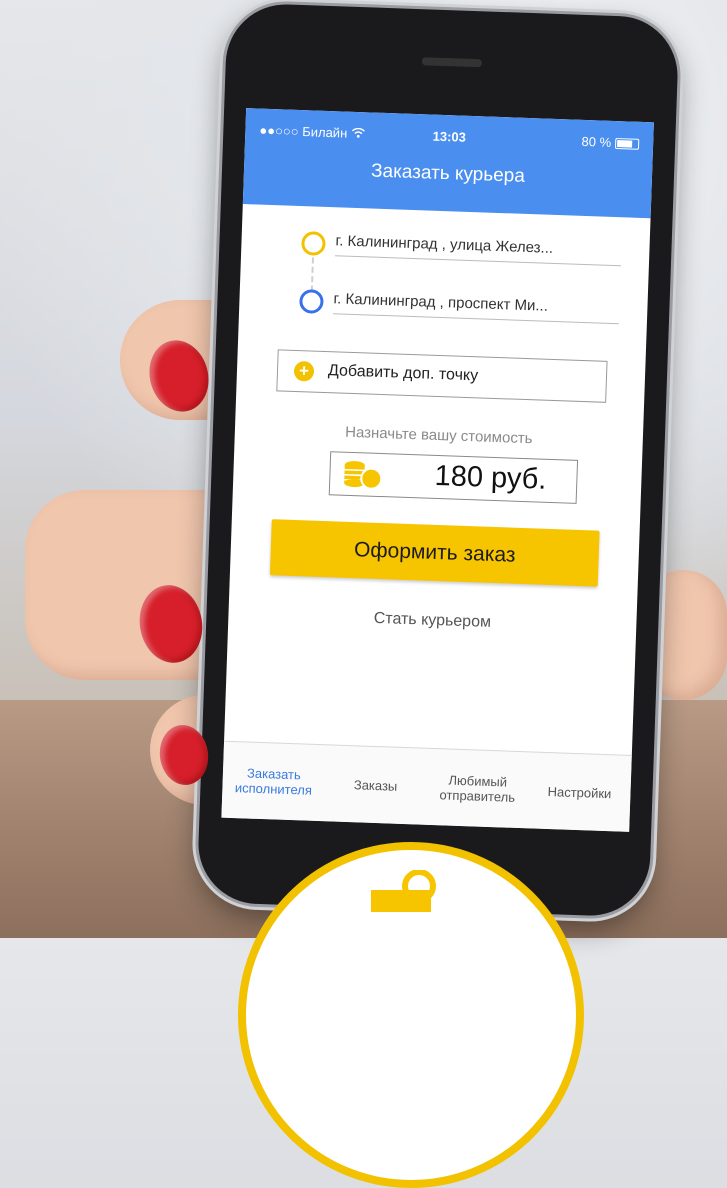 The width and height of the screenshot is (727, 1188). I want to click on price-caption: Назначьте вашу стоимость, so click(438, 435).